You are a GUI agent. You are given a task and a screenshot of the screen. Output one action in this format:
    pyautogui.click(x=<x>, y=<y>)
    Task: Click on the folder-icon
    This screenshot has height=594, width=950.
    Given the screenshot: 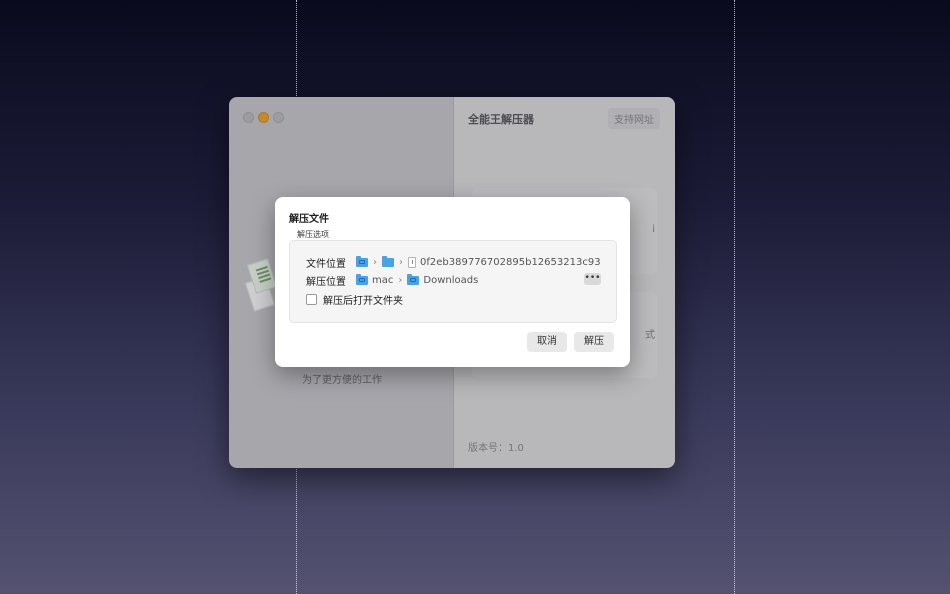 What is the action you would take?
    pyautogui.click(x=388, y=261)
    